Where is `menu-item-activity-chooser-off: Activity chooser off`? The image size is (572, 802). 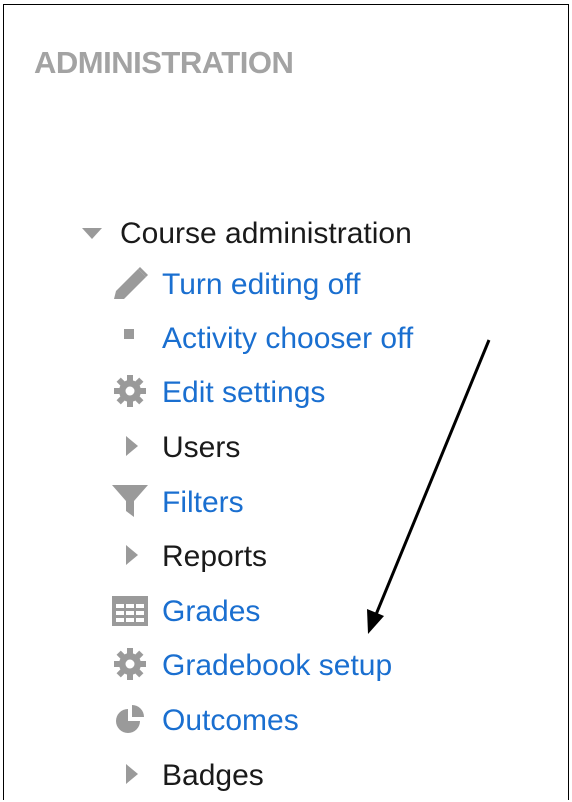
menu-item-activity-chooser-off: Activity chooser off is located at coordinates (261, 339).